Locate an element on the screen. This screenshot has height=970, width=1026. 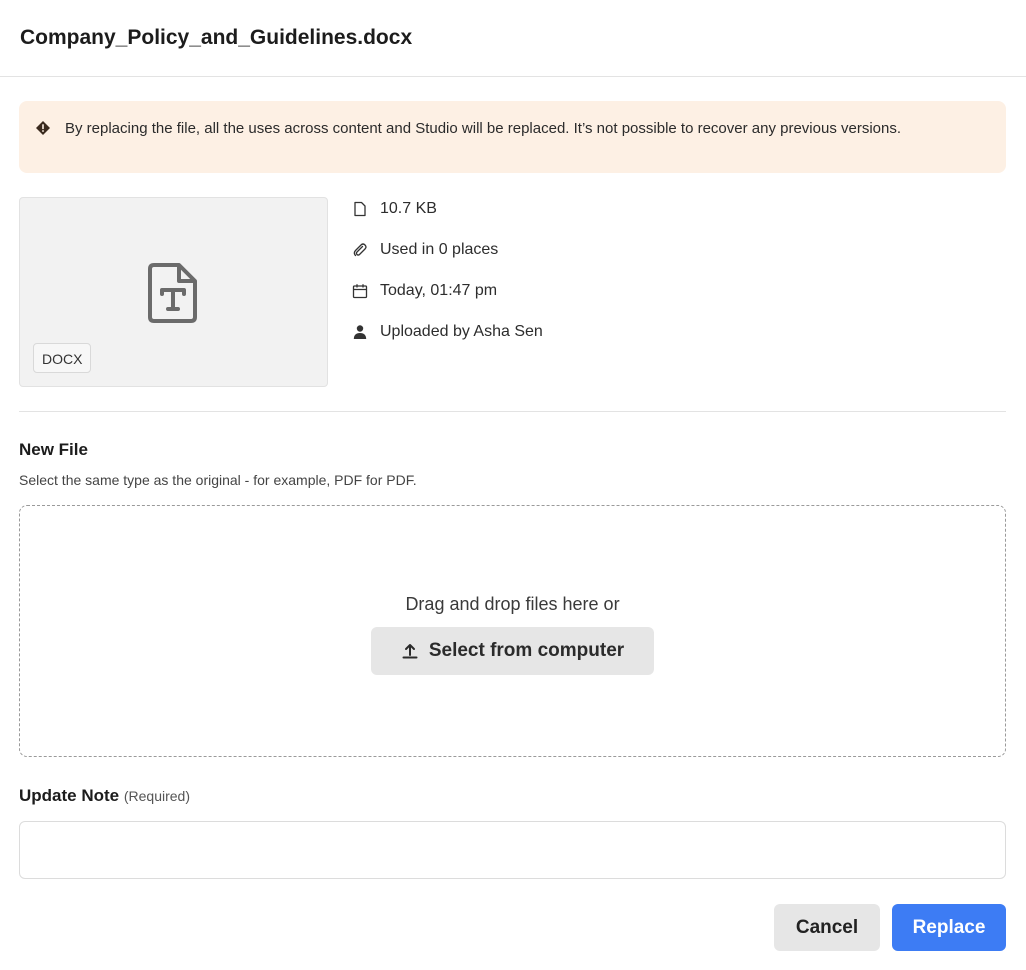
new-file-title: New File is located at coordinates (53, 449).